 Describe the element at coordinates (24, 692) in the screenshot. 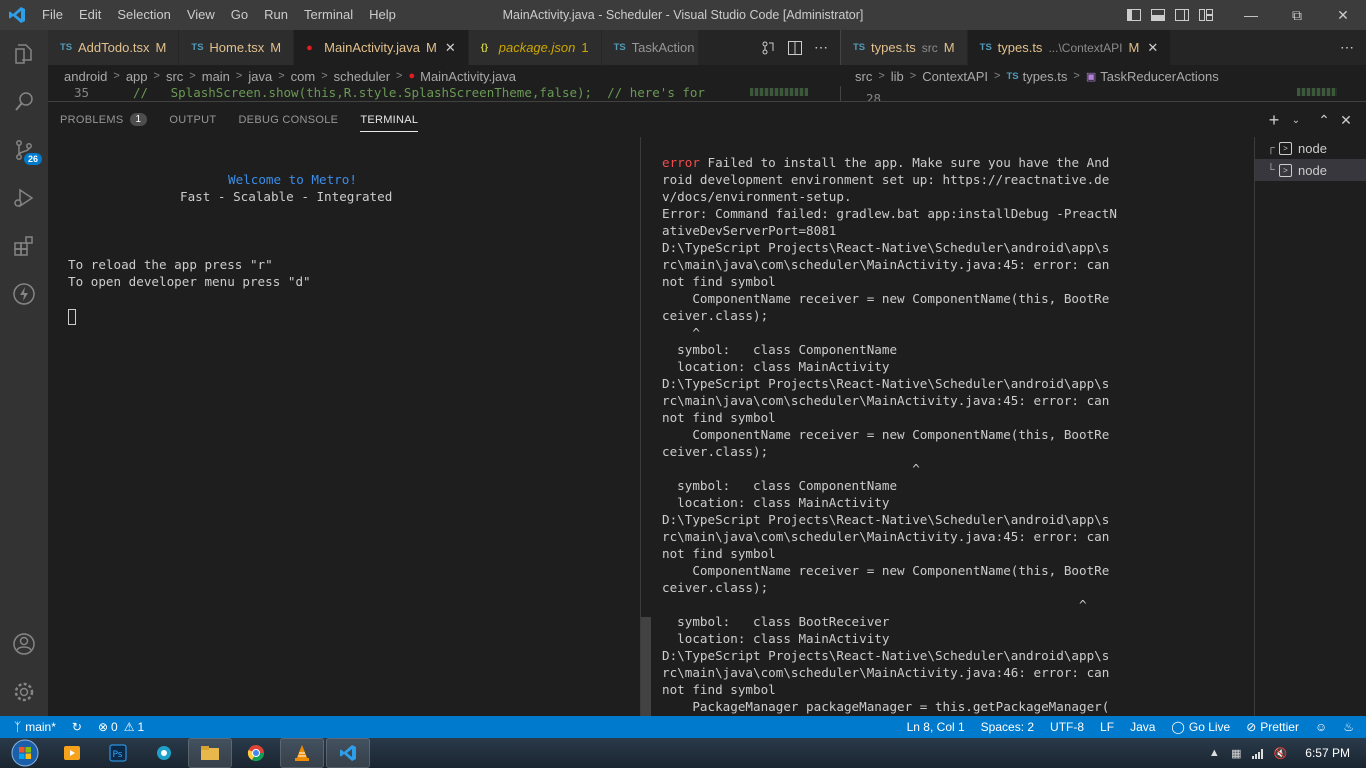

I see `settings-gear-icon` at that location.